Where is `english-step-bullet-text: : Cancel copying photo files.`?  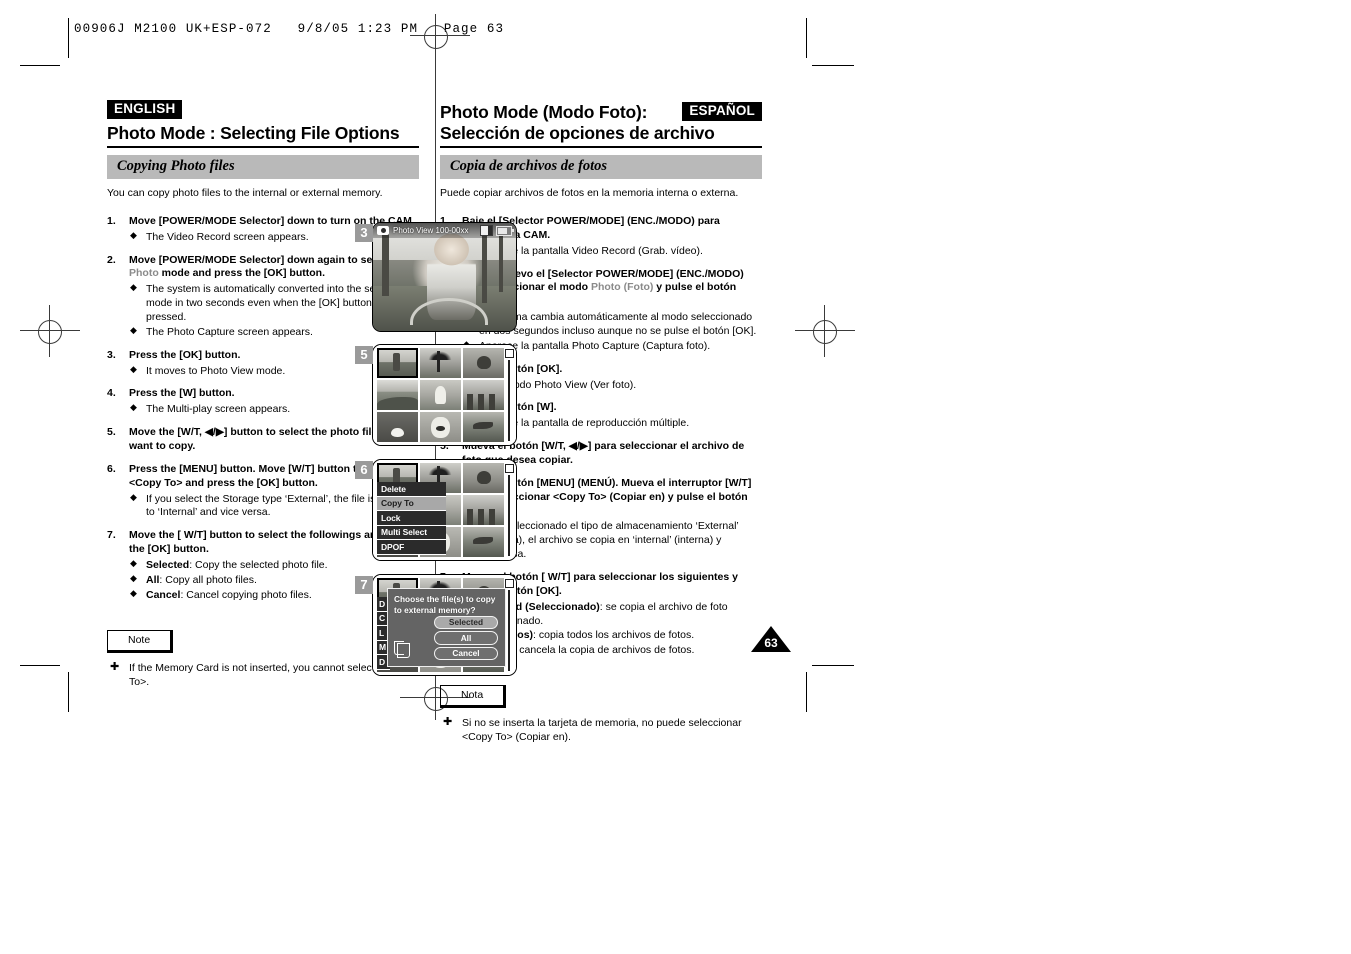 english-step-bullet-text: : Cancel copying photo files. is located at coordinates (246, 594).